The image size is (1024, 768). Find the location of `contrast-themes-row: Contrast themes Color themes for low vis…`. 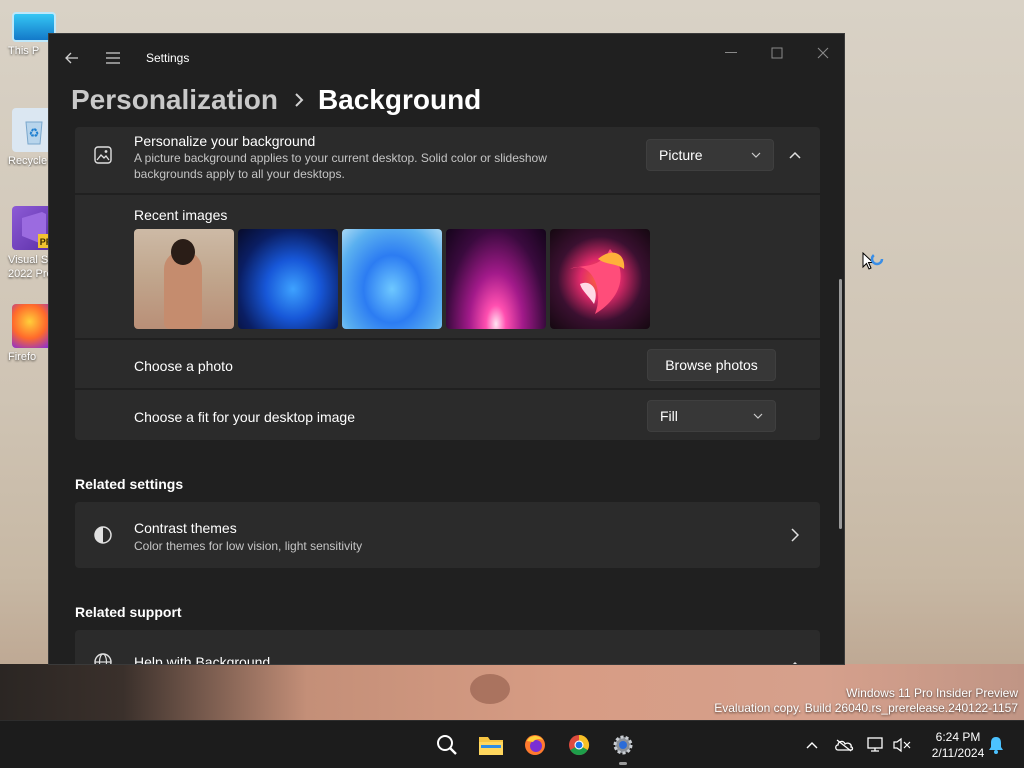

contrast-themes-row: Contrast themes Color themes for low vis… is located at coordinates (447, 535).